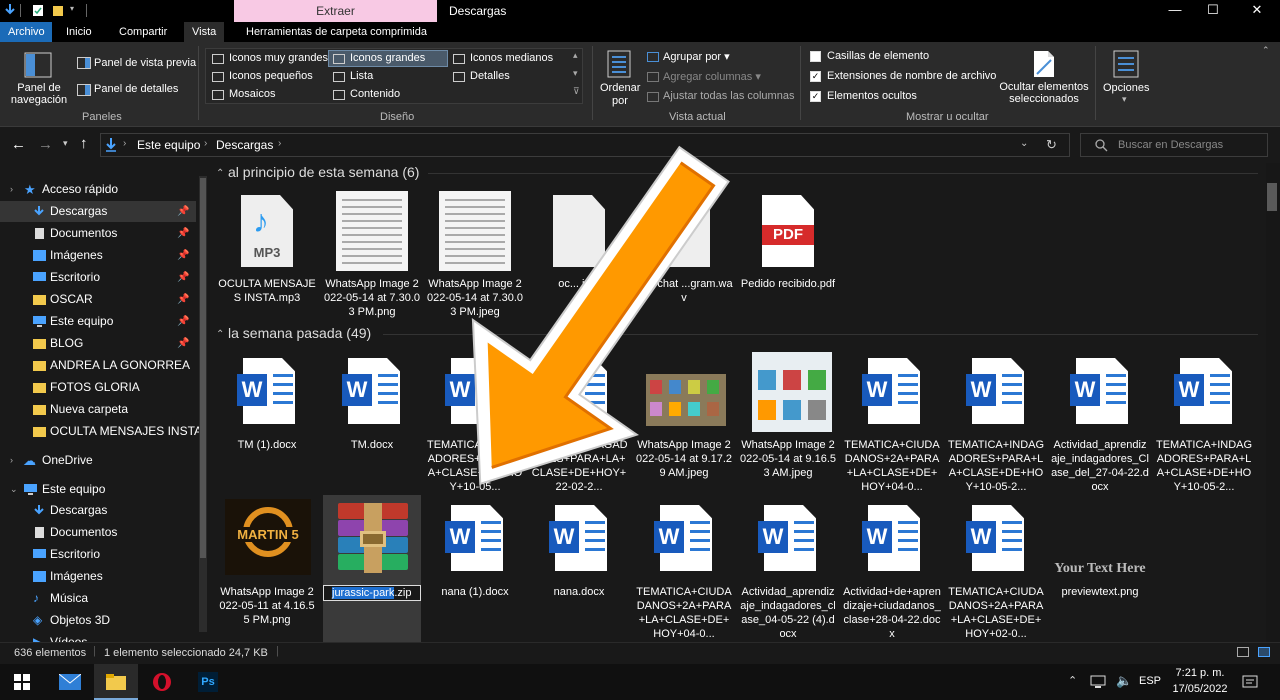  I want to click on maximize-button: ☐, so click(1213, 11).